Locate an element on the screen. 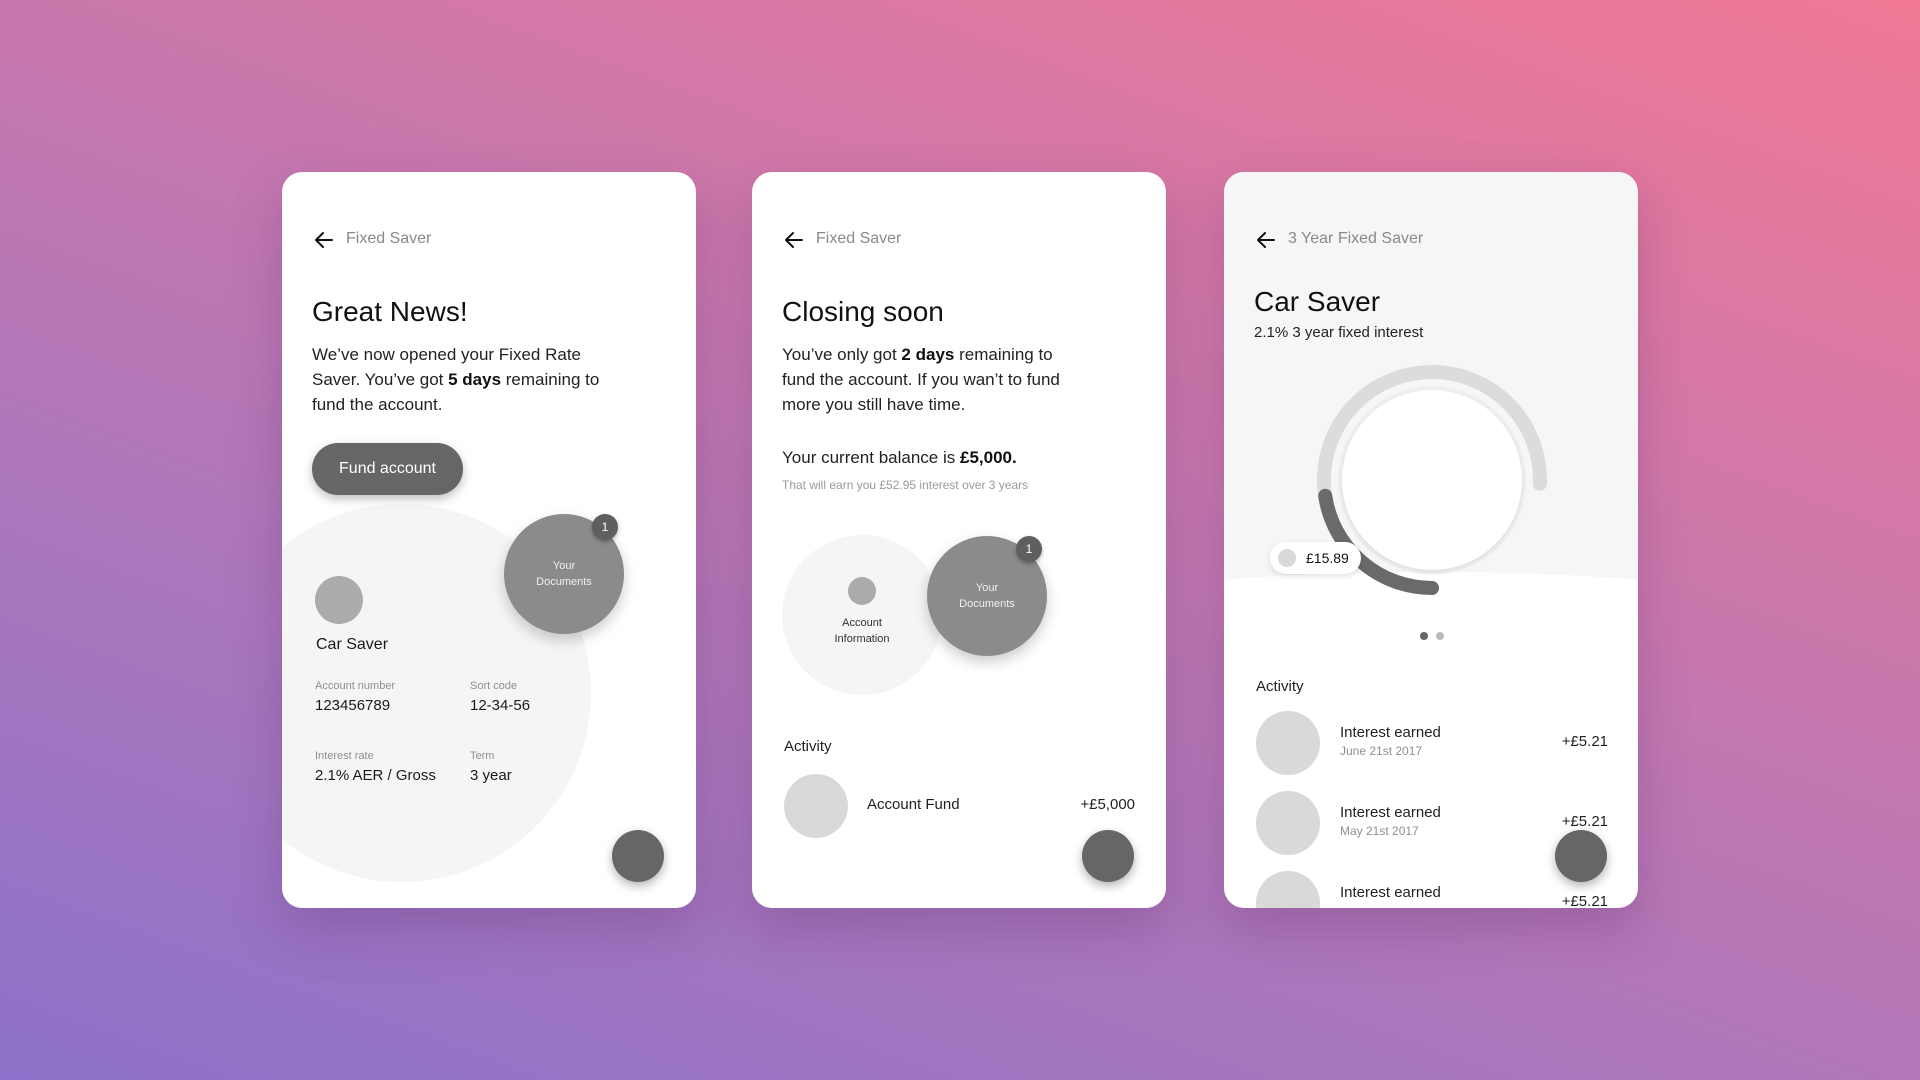  sort-code-value: 12-34-56 is located at coordinates (500, 705).